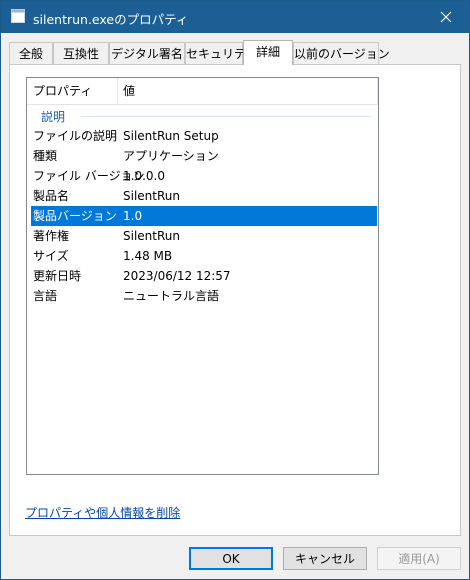 The width and height of the screenshot is (470, 580). I want to click on property-value: 2023/06/12 12:57, so click(177, 276).